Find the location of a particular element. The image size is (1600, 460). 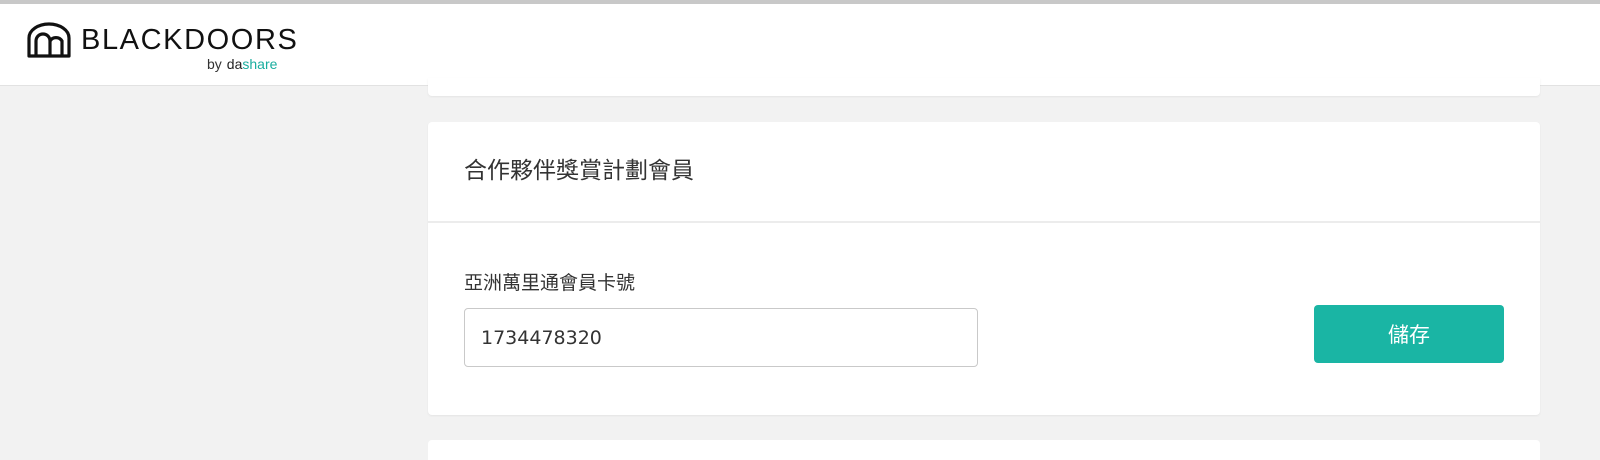

byline-partner-suffix: share is located at coordinates (260, 64).